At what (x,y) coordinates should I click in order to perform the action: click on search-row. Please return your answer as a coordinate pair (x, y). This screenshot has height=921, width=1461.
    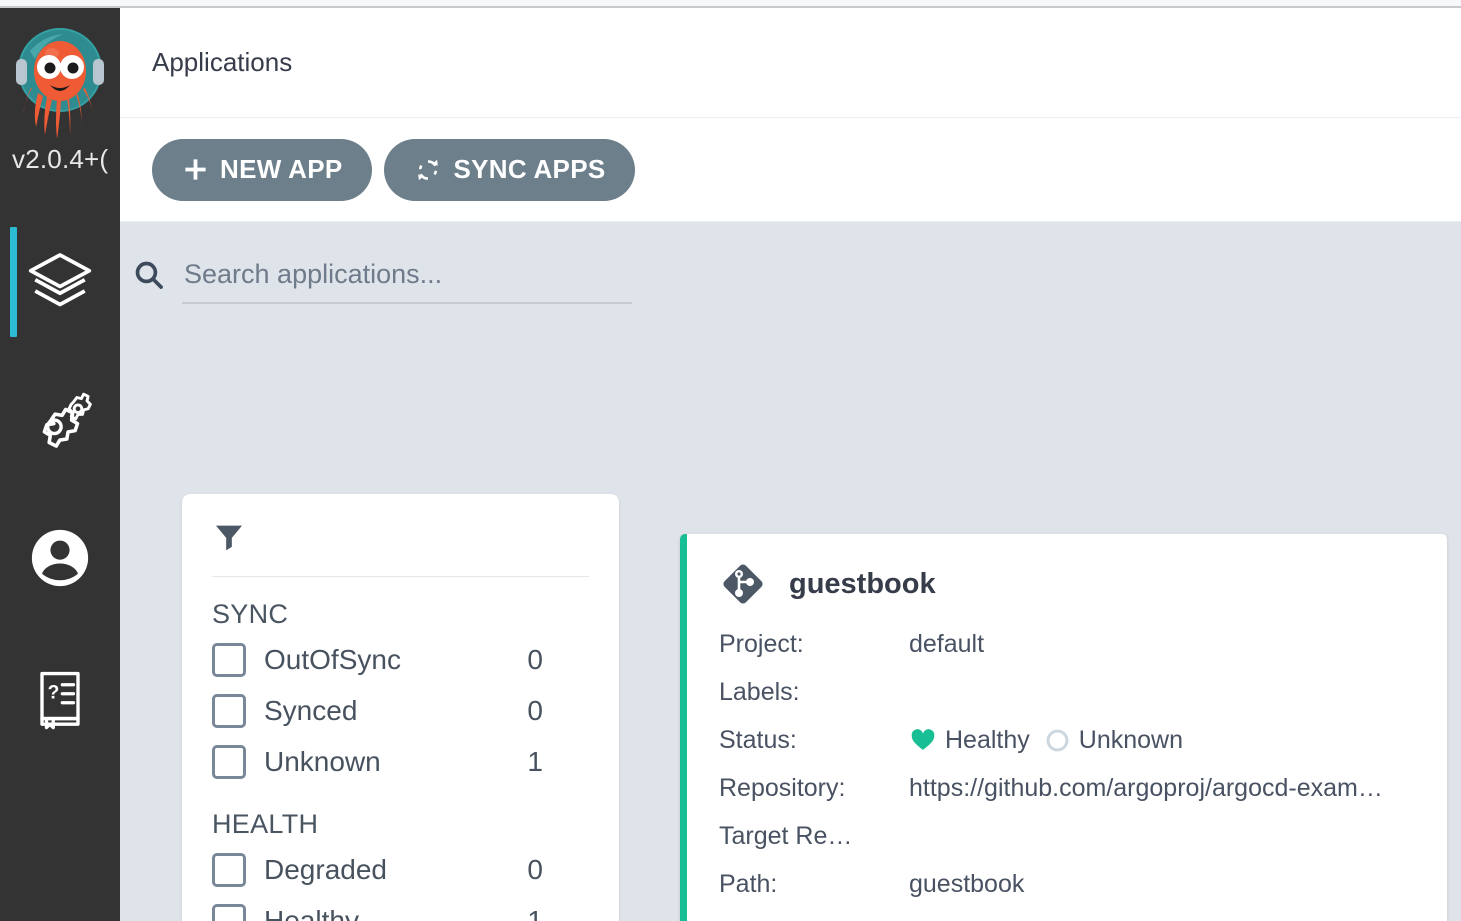
    Looking at the image, I should click on (382, 281).